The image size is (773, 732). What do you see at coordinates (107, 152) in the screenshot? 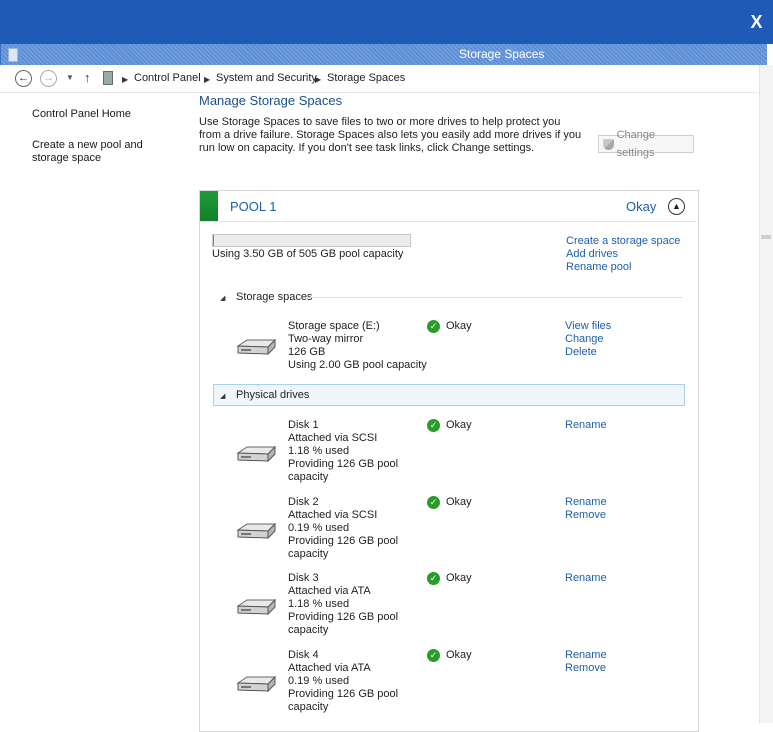
I see `nav-create-pool: Create a new pool and storage space` at bounding box center [107, 152].